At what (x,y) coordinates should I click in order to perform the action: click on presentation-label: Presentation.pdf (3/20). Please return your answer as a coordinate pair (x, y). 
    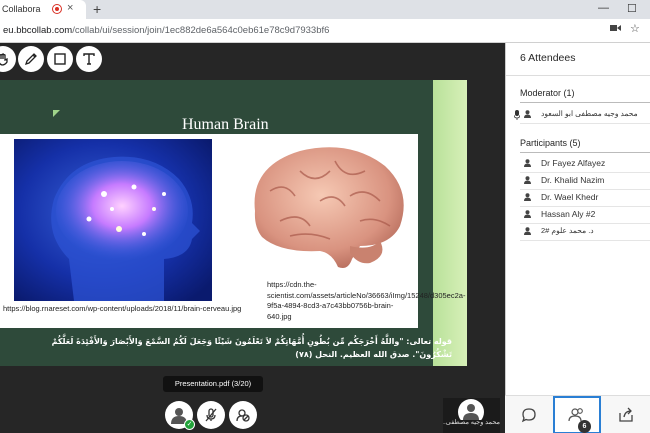
    Looking at the image, I should click on (213, 384).